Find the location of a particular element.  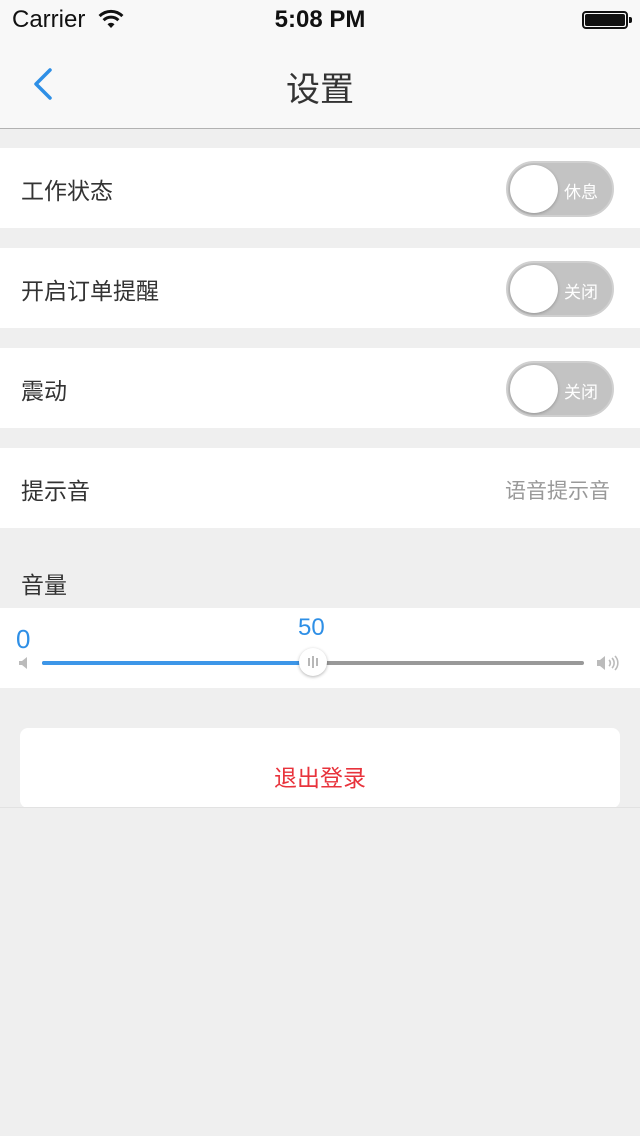

notification-sound-label: 提示音 is located at coordinates (55, 492).